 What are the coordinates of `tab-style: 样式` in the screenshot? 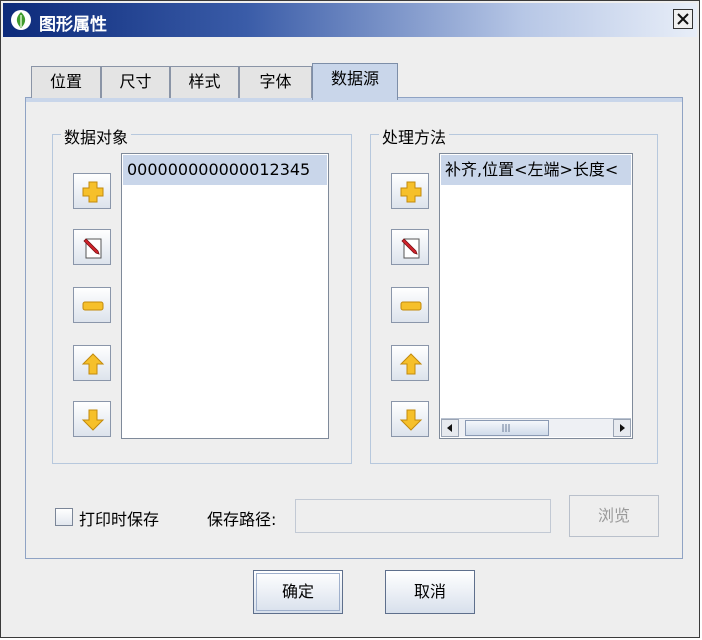 It's located at (204, 82).